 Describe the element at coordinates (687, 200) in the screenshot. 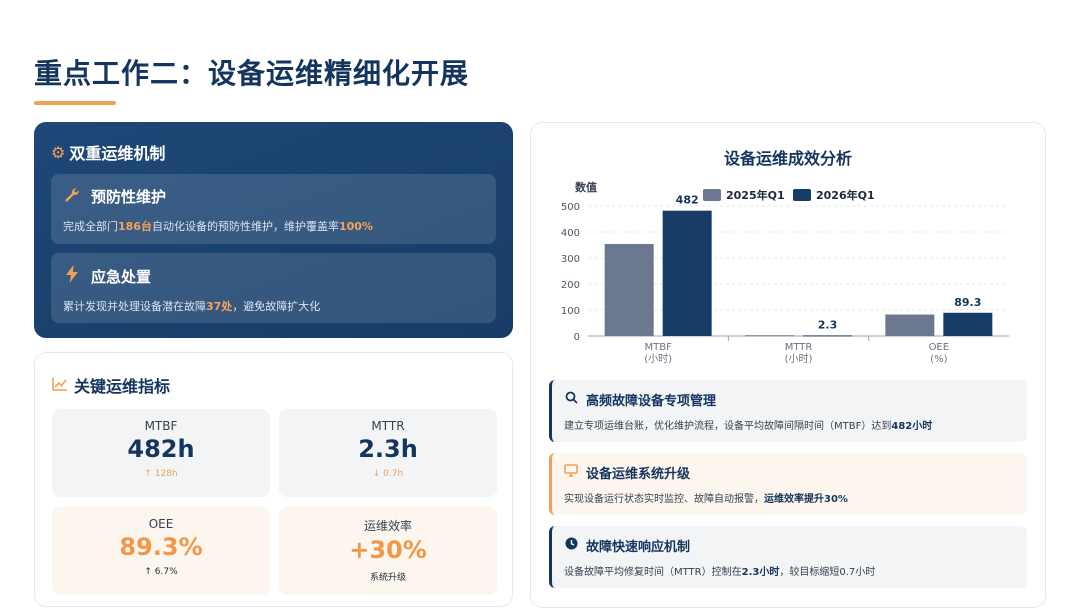

I see `data-label: 482` at that location.